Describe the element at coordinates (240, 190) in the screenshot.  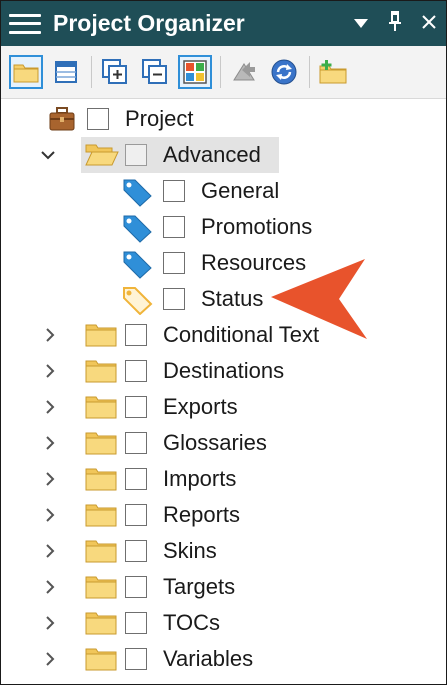
I see `tree-item-label: General` at that location.